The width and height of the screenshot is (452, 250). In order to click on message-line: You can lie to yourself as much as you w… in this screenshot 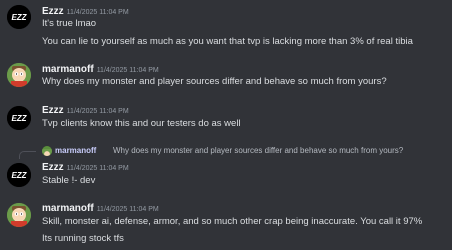, I will do `click(227, 41)`.